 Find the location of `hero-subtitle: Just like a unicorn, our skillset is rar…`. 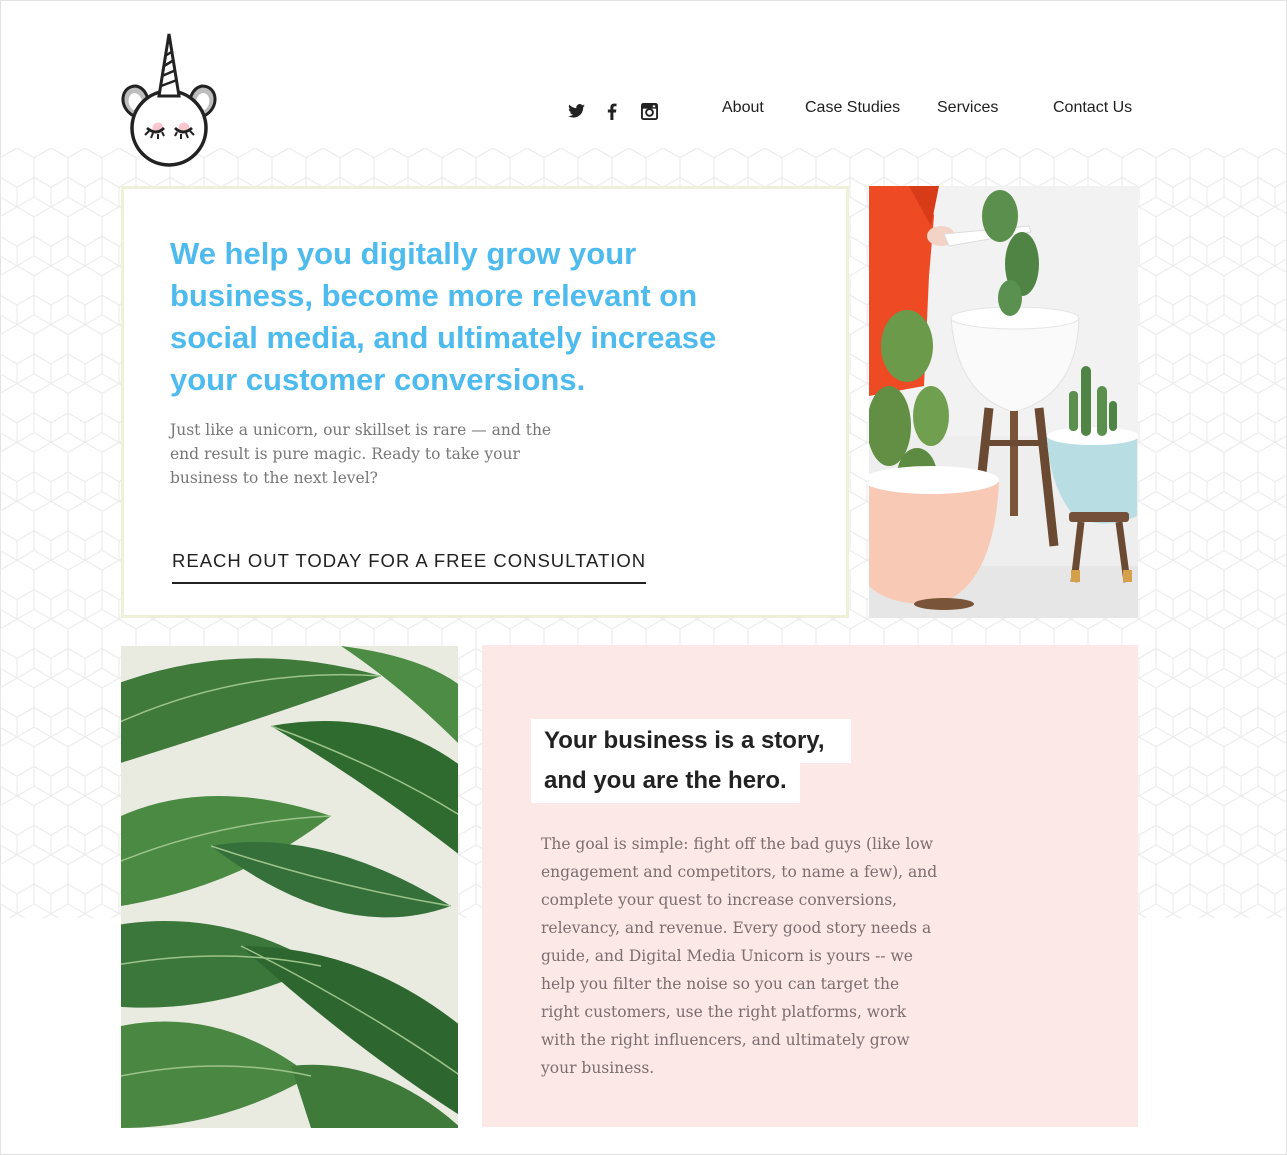

hero-subtitle: Just like a unicorn, our skillset is rar… is located at coordinates (361, 454).